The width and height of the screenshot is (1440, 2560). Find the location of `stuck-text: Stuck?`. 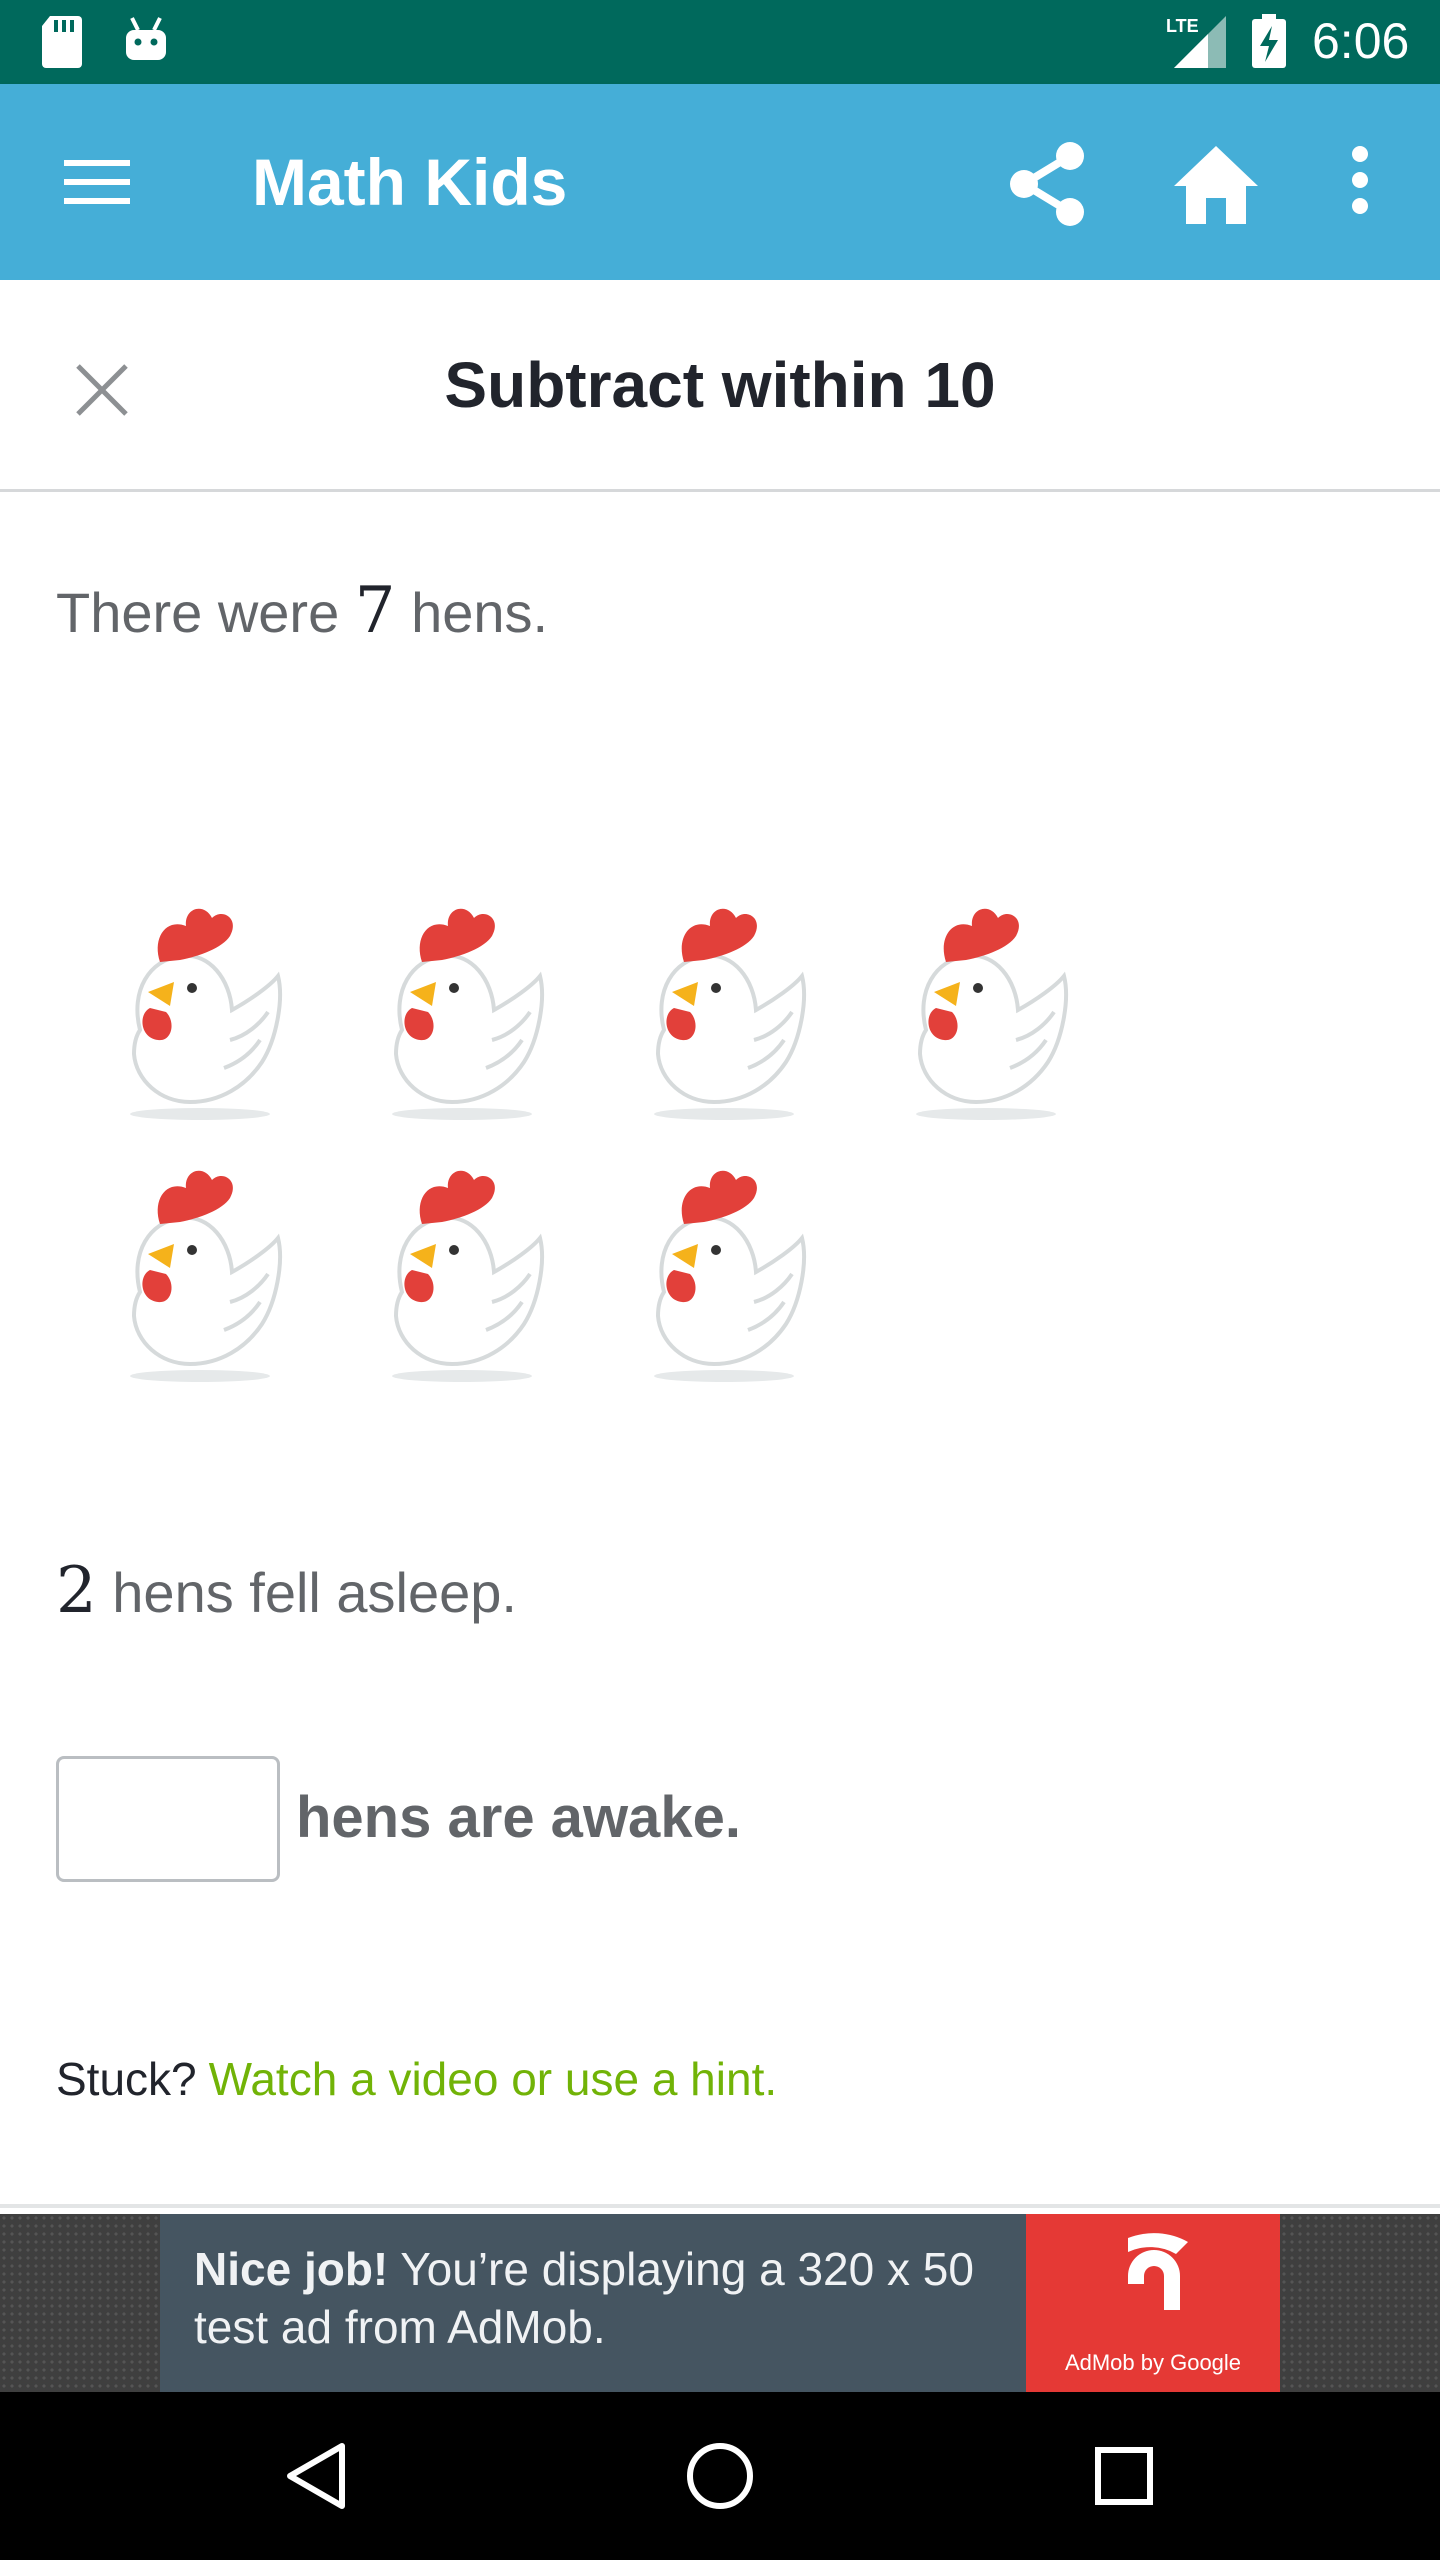

stuck-text: Stuck? is located at coordinates (126, 2079).